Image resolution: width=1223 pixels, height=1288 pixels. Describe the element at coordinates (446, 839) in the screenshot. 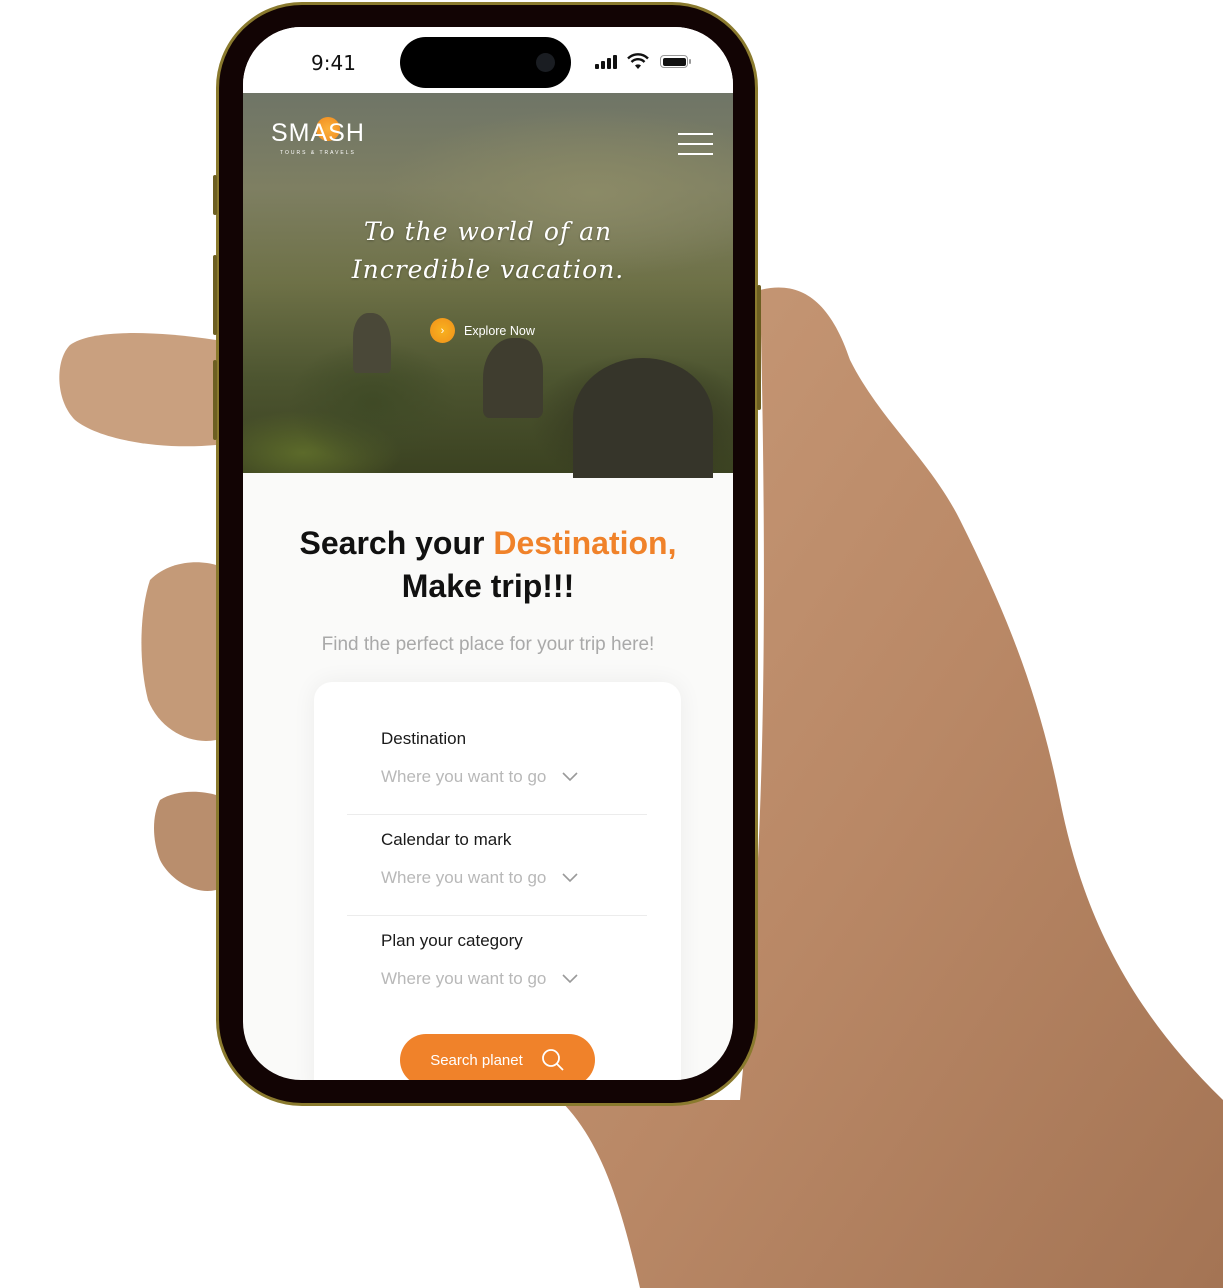

I see `calendar-label: Calendar to mark` at that location.